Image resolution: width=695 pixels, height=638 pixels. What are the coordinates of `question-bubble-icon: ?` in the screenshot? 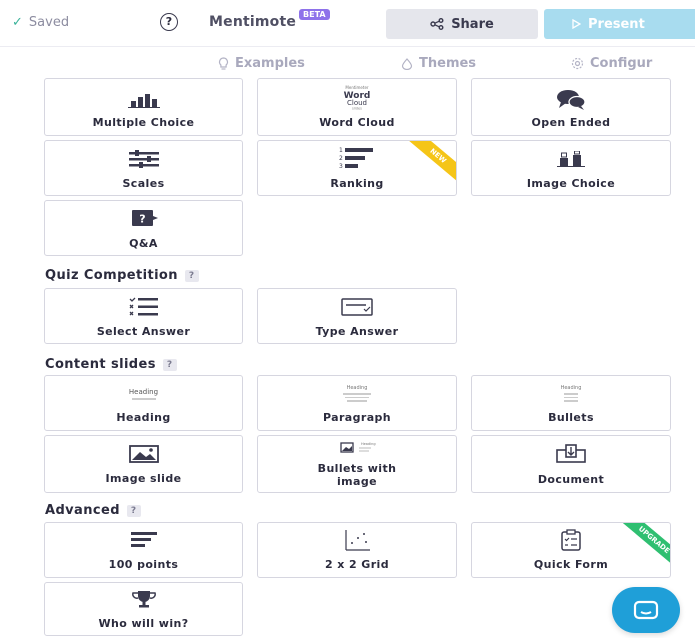 It's located at (144, 218).